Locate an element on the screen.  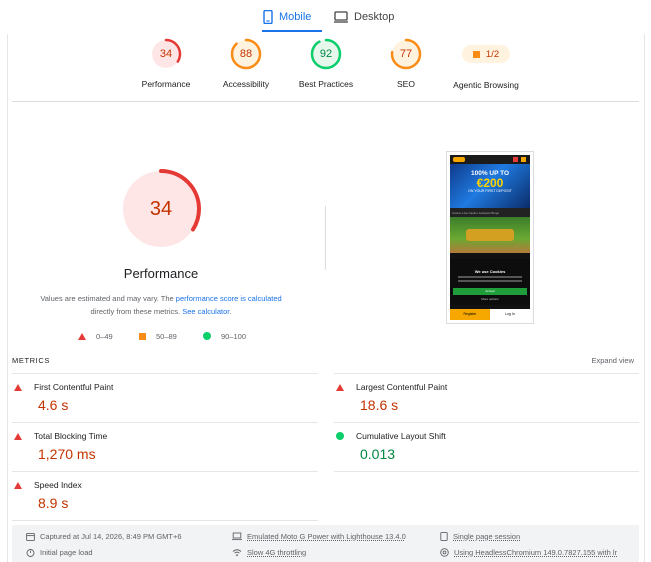
info-throttling: Slow 4G throttling is located at coordinates (269, 552).